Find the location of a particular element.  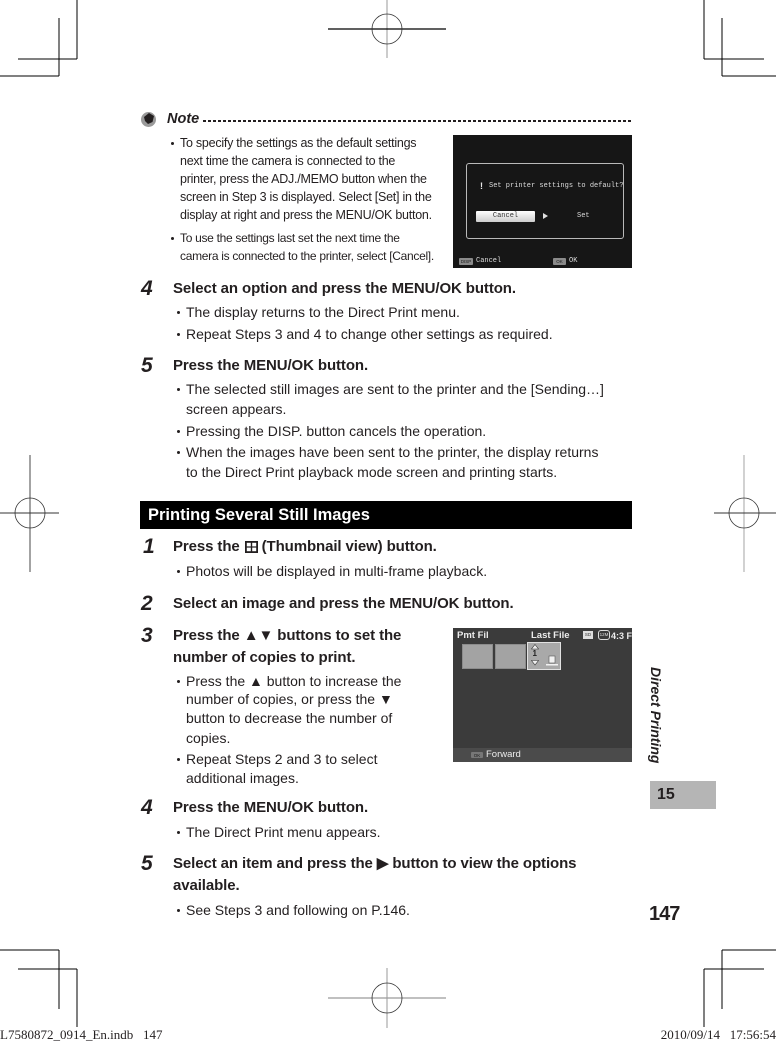

step-bullet-text: screen appears. is located at coordinates (236, 409).